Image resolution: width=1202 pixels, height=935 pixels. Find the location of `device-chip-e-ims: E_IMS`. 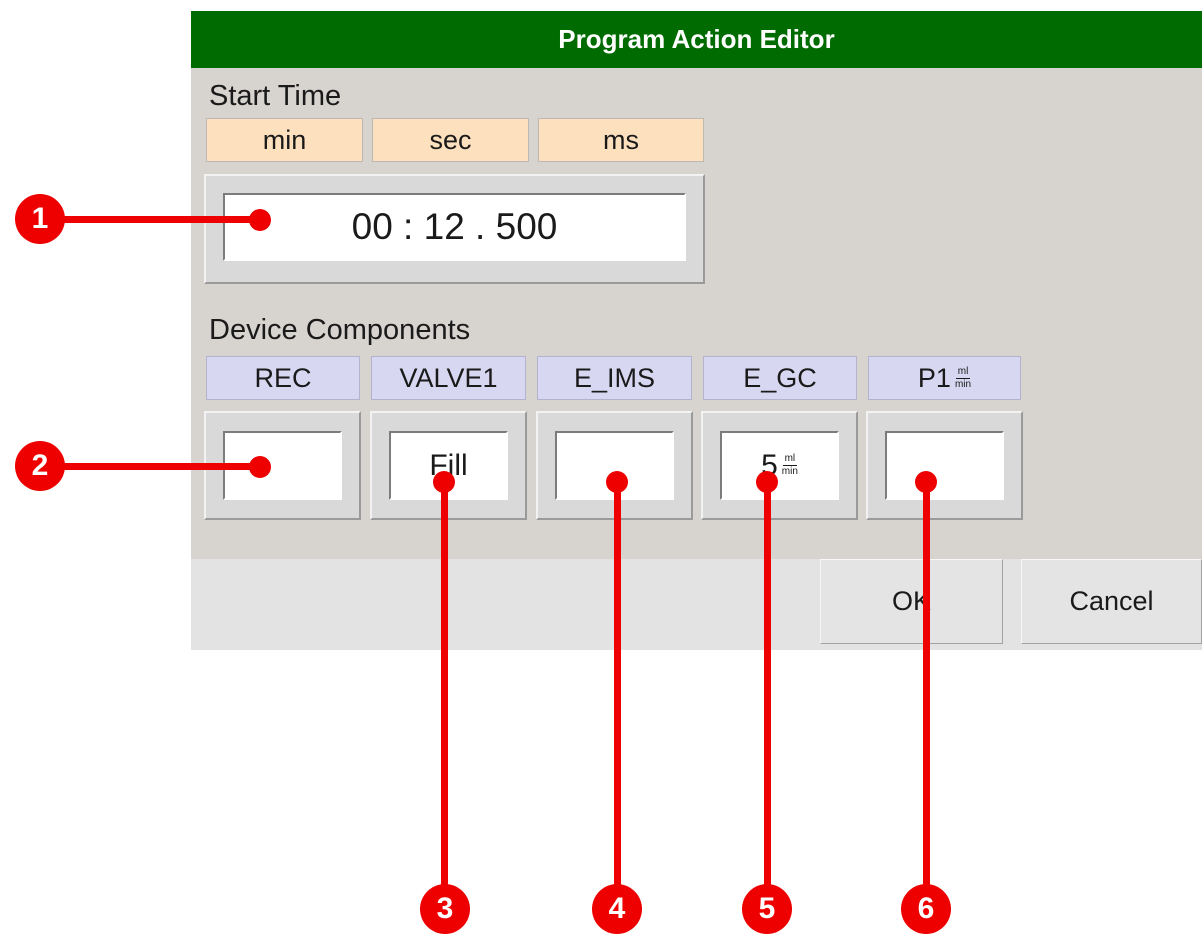

device-chip-e-ims: E_IMS is located at coordinates (614, 378).